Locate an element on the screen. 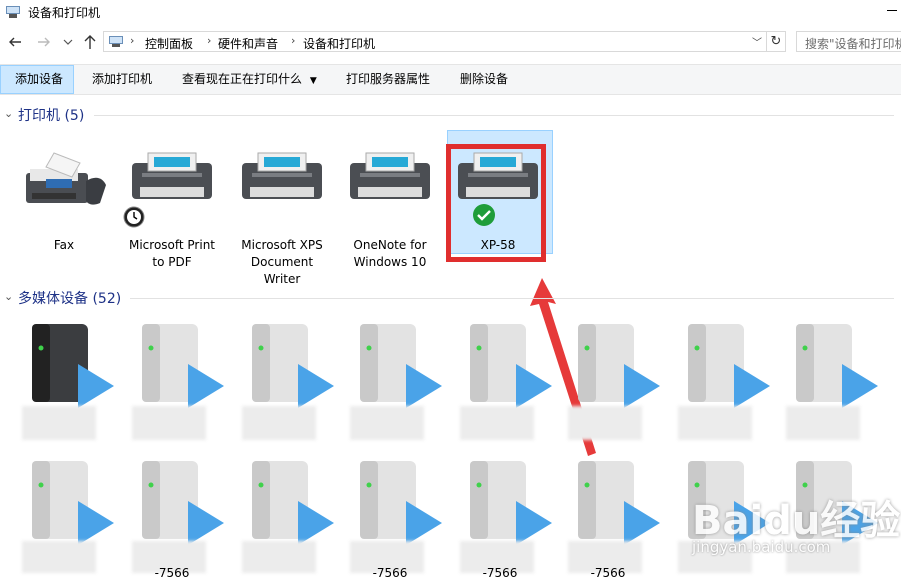 This screenshot has width=901, height=582. refresh-button: ↻ is located at coordinates (776, 41).